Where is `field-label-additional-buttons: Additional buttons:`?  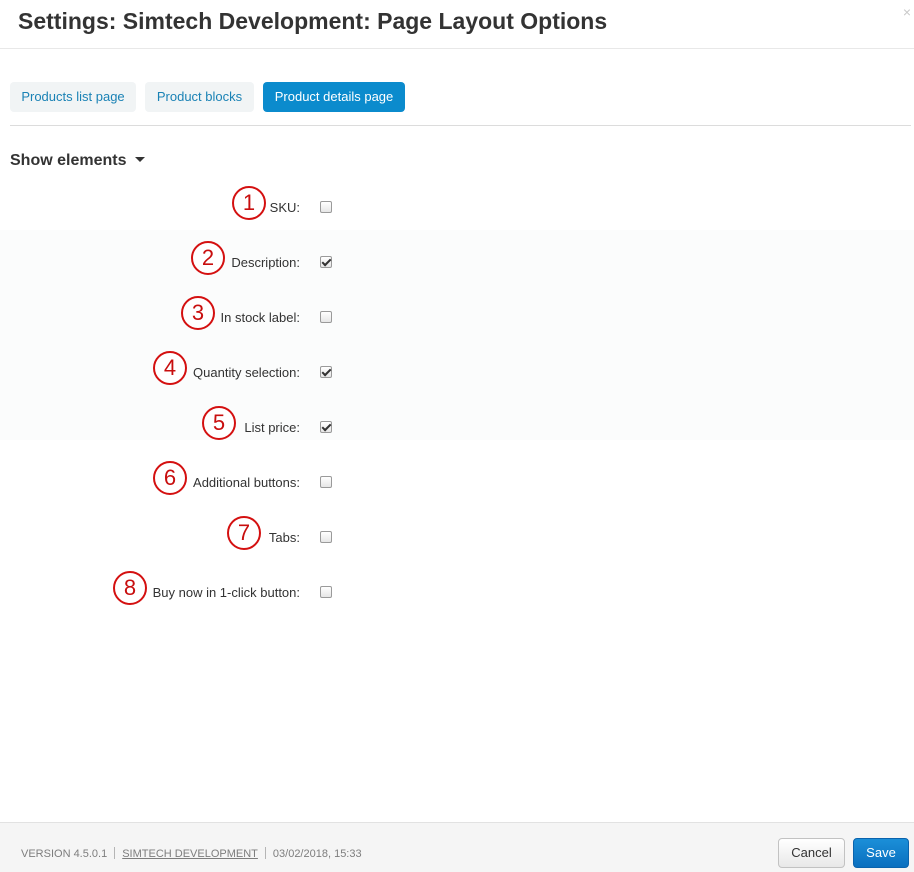 field-label-additional-buttons: Additional buttons: is located at coordinates (246, 482).